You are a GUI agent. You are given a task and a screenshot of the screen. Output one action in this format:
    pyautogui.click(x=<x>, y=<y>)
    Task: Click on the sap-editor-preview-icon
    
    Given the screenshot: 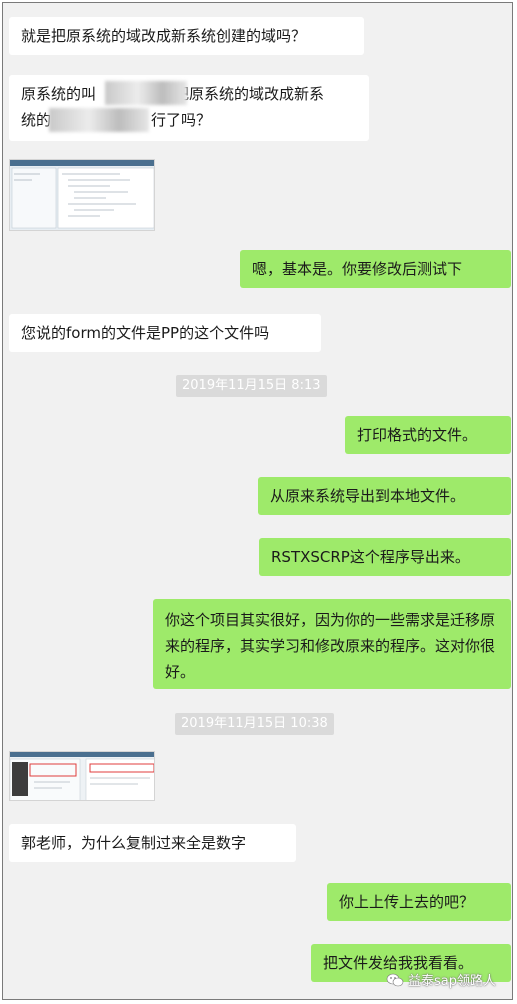 What is the action you would take?
    pyautogui.click(x=82, y=195)
    